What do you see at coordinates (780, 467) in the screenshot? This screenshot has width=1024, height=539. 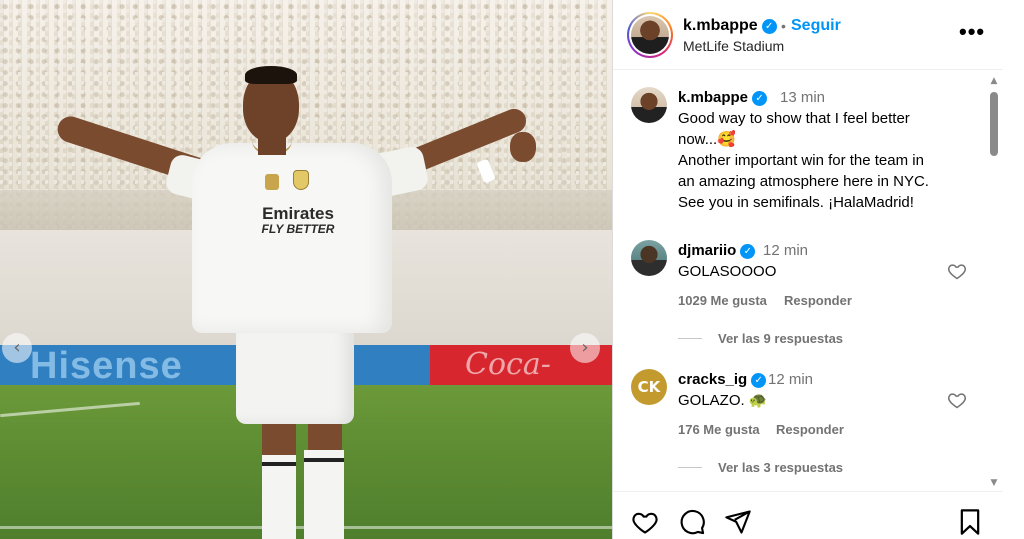 I see `view-replies-button: Ver las 3 respuestas` at bounding box center [780, 467].